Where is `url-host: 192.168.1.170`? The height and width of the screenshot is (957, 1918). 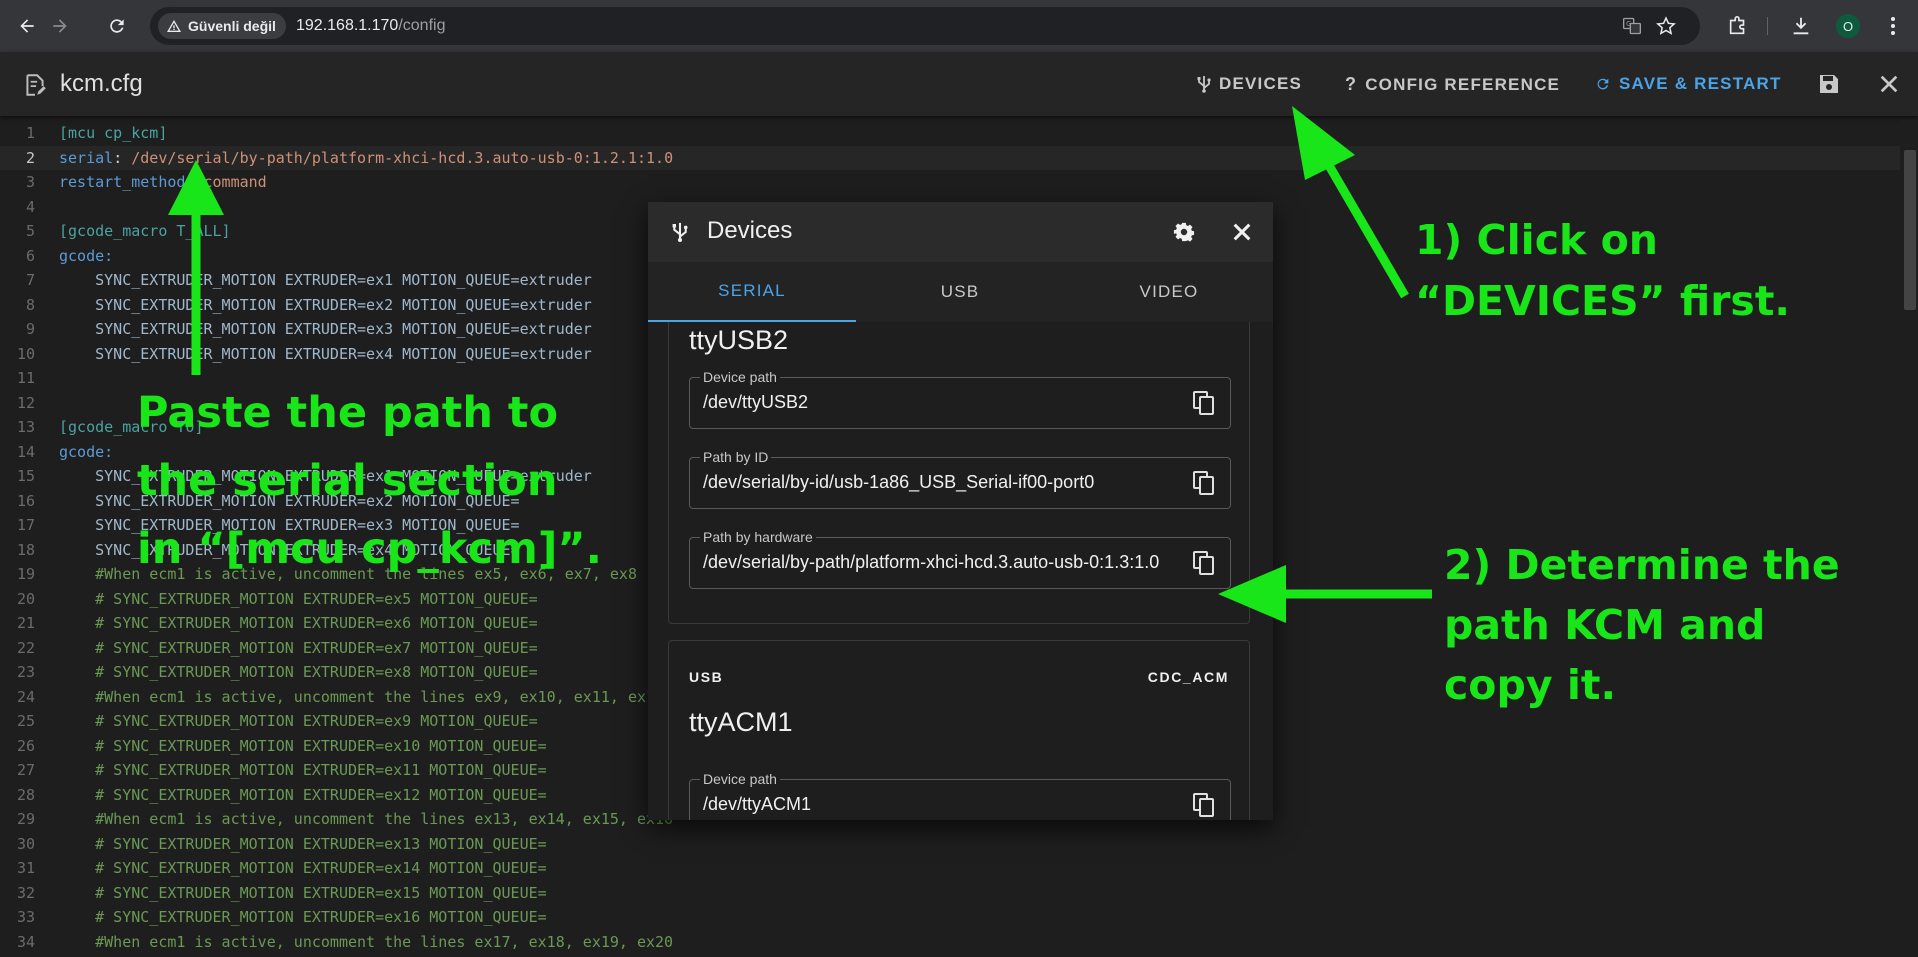
url-host: 192.168.1.170 is located at coordinates (347, 25).